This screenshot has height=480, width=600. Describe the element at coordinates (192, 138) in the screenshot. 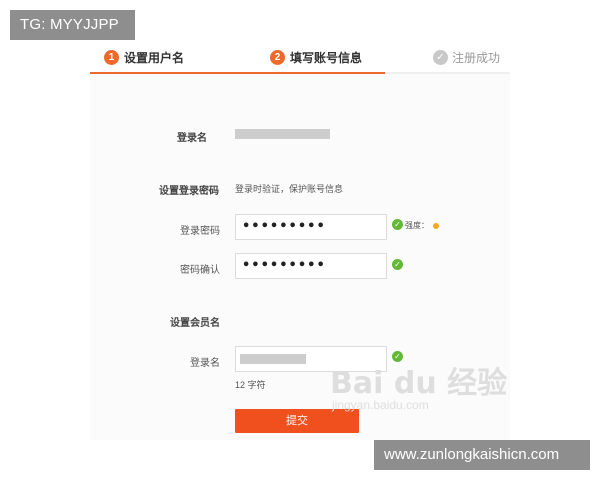

I see `username-label: 登录名` at that location.